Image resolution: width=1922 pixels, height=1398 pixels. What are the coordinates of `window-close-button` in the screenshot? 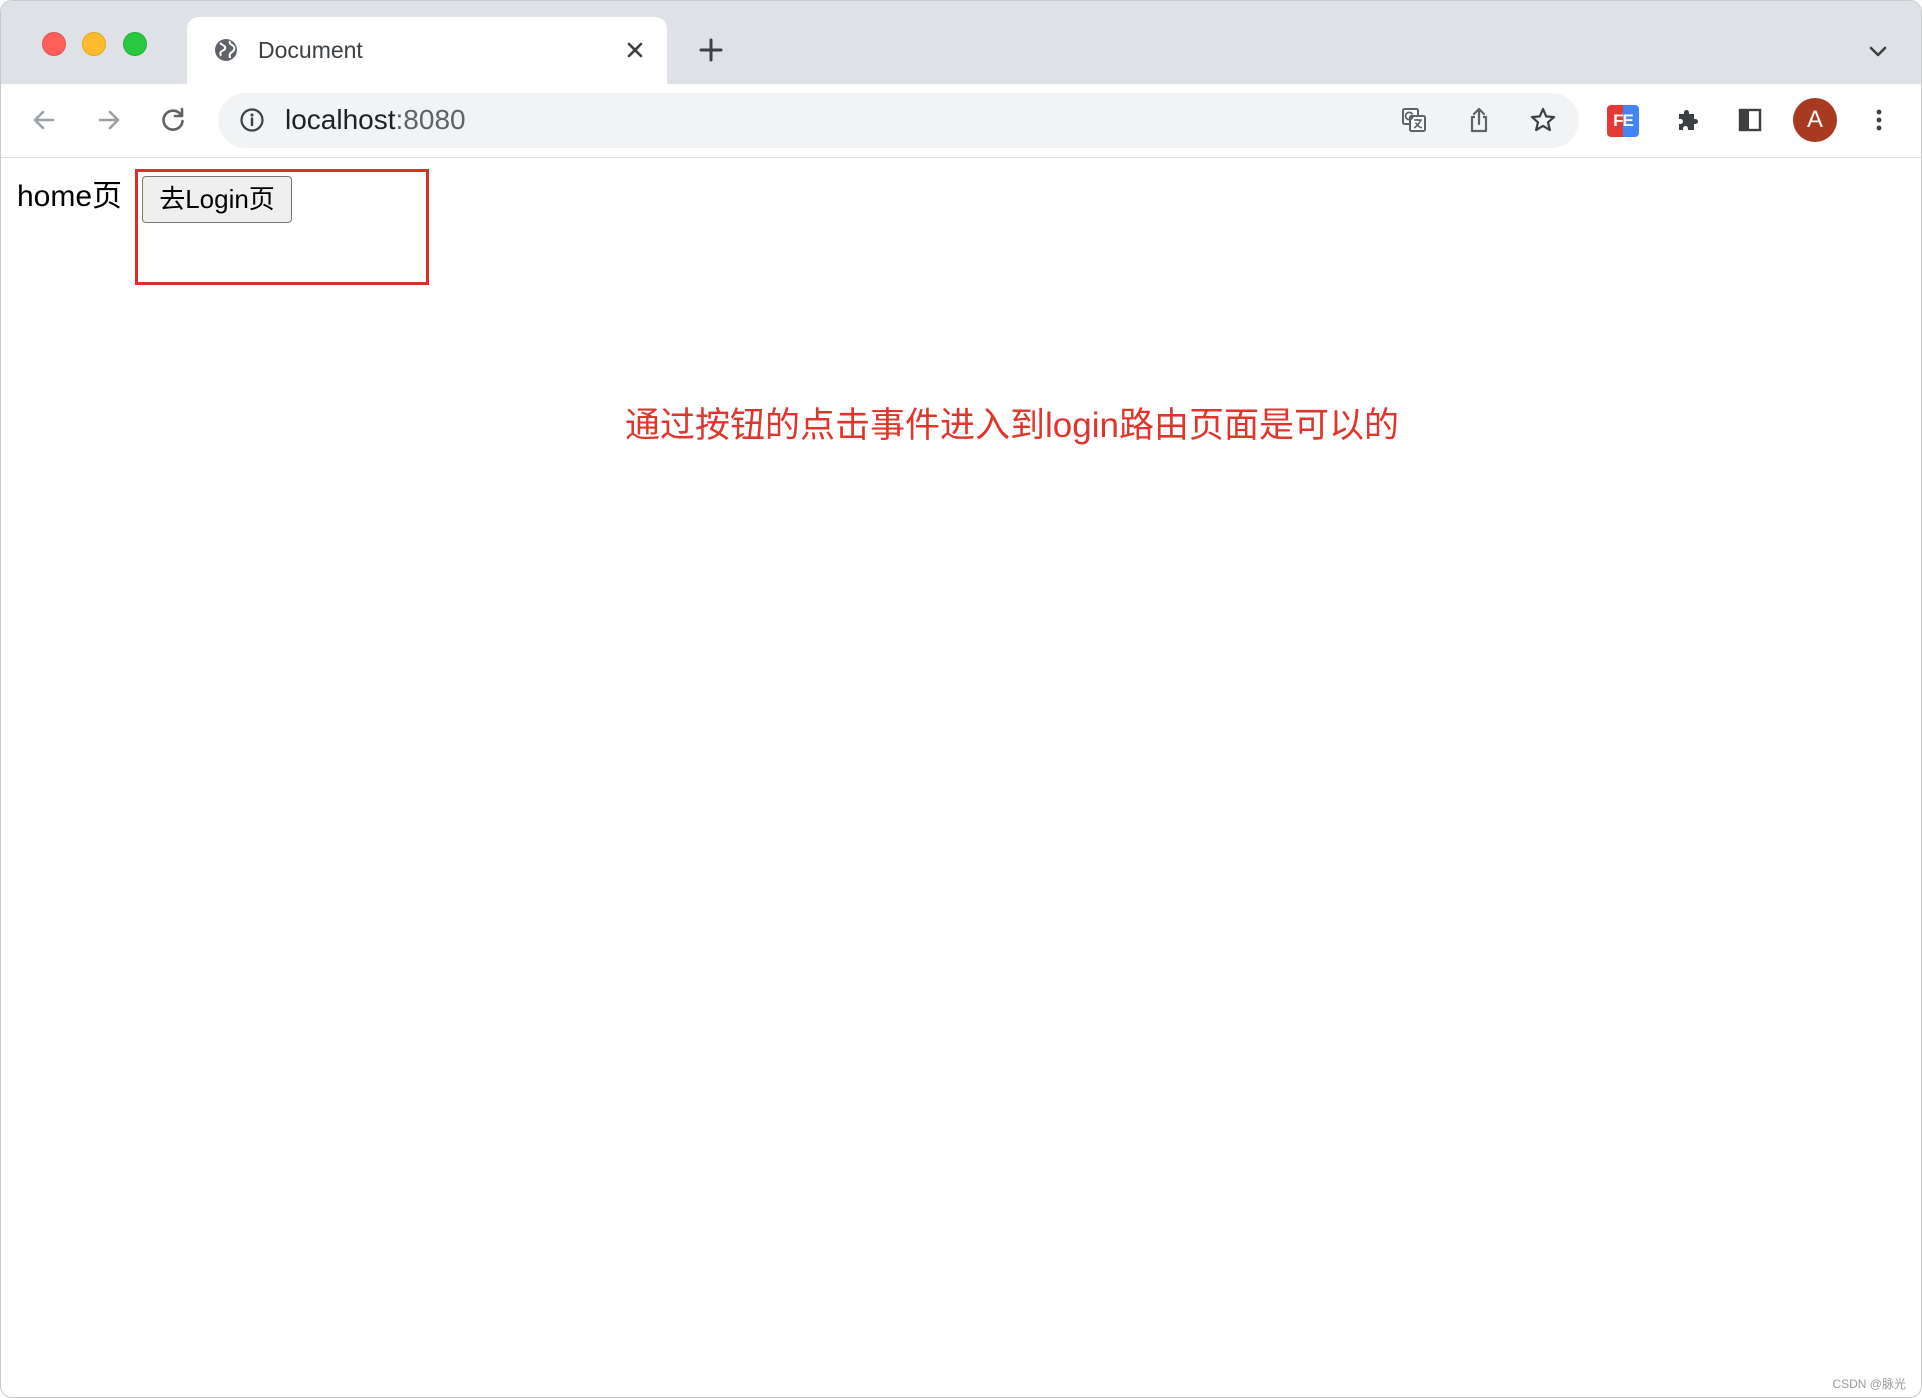 It's located at (54, 44).